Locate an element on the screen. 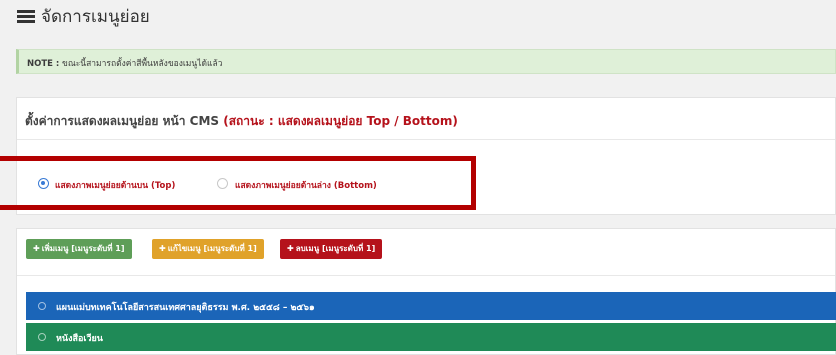 The height and width of the screenshot is (355, 836). highlight-annotation is located at coordinates (238, 183).